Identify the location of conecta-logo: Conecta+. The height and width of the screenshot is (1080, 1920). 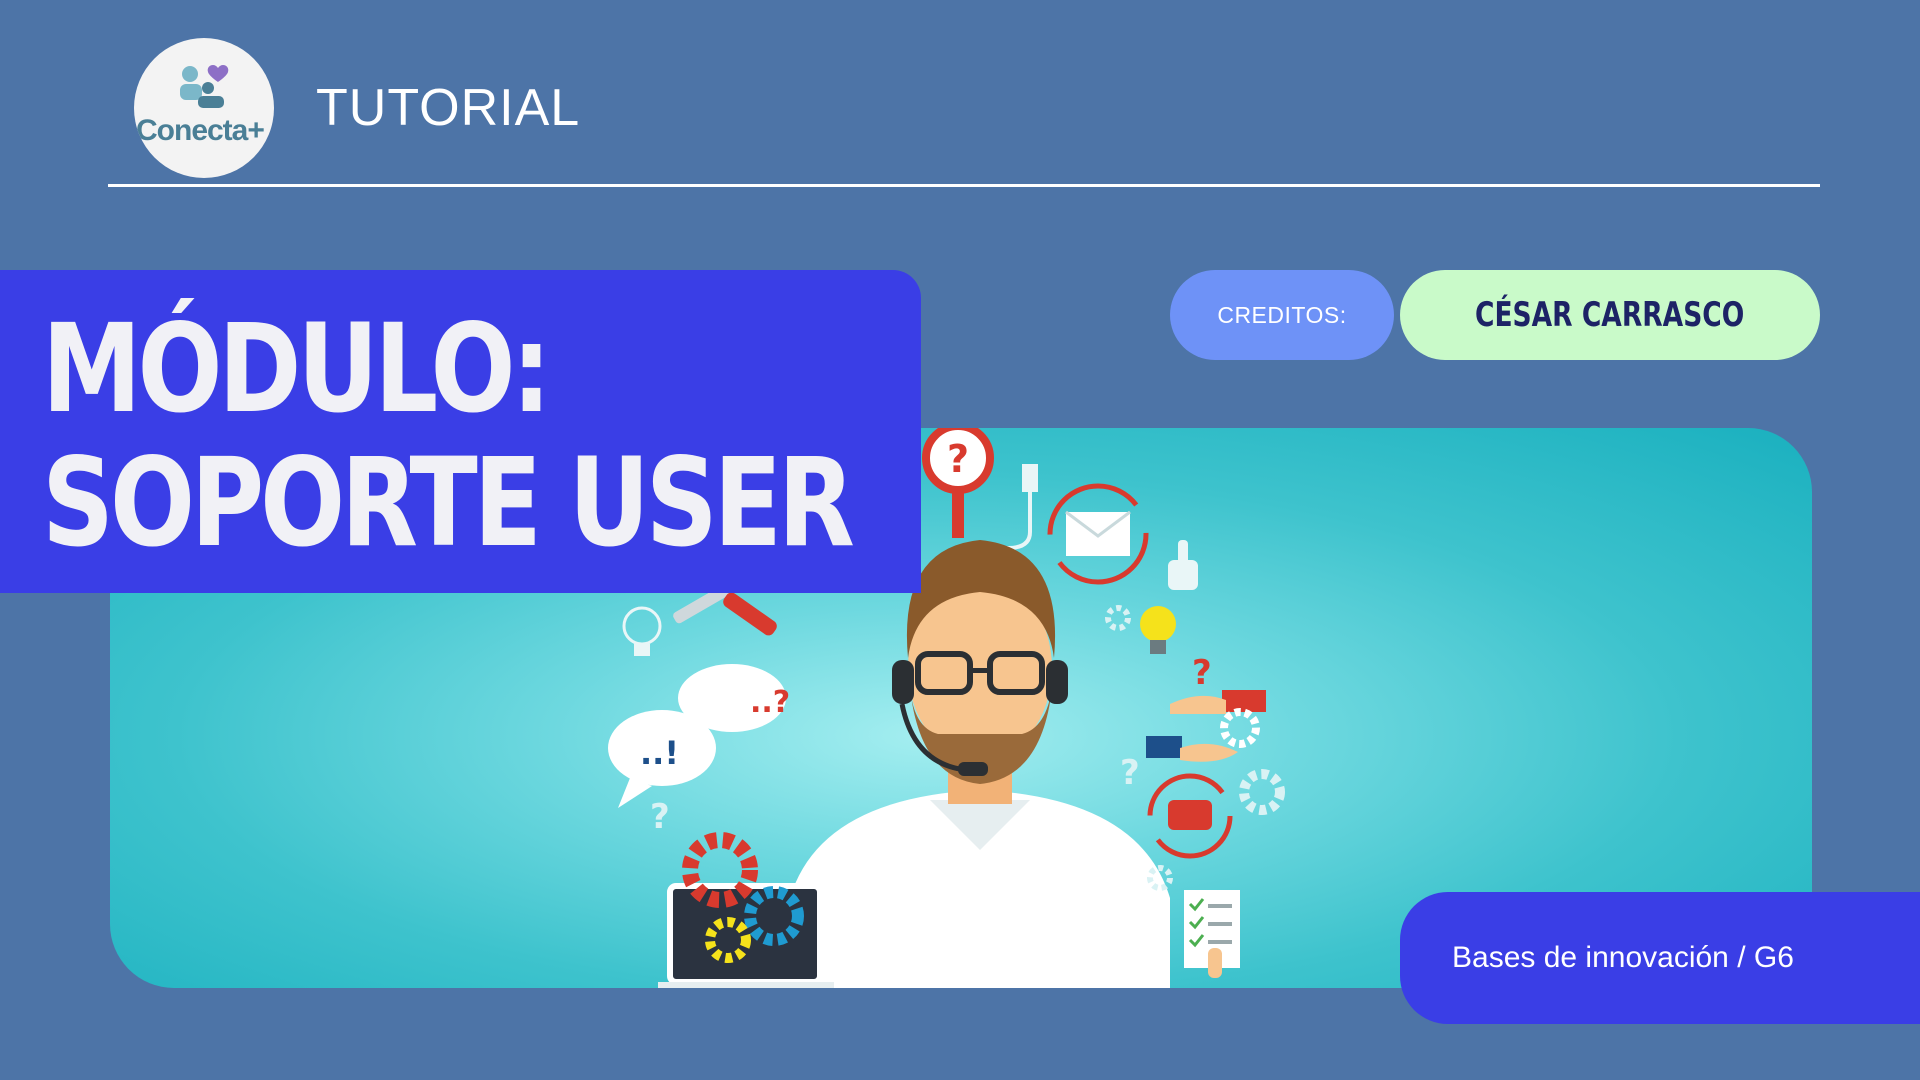
(204, 108).